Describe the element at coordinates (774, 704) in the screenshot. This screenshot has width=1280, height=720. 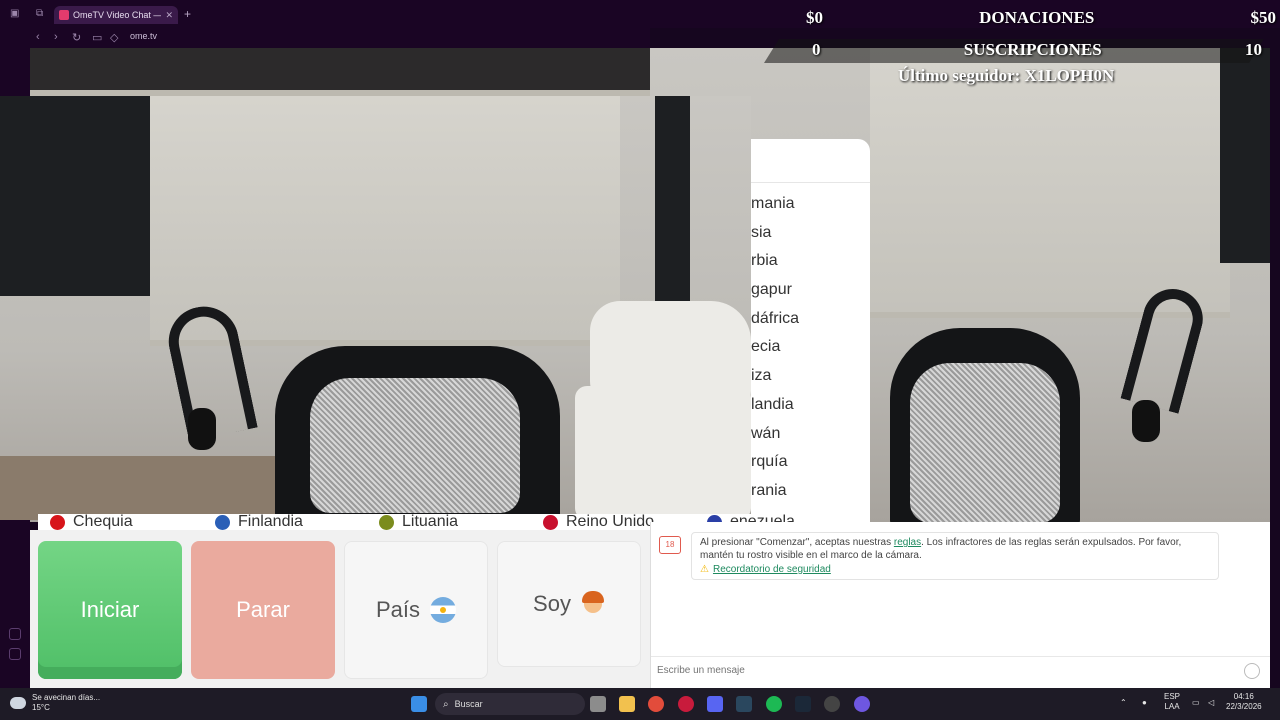
I see `spotify-icon` at that location.